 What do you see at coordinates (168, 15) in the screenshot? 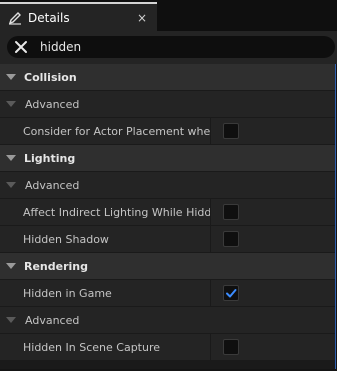
I see `tab-bar: Details ×` at bounding box center [168, 15].